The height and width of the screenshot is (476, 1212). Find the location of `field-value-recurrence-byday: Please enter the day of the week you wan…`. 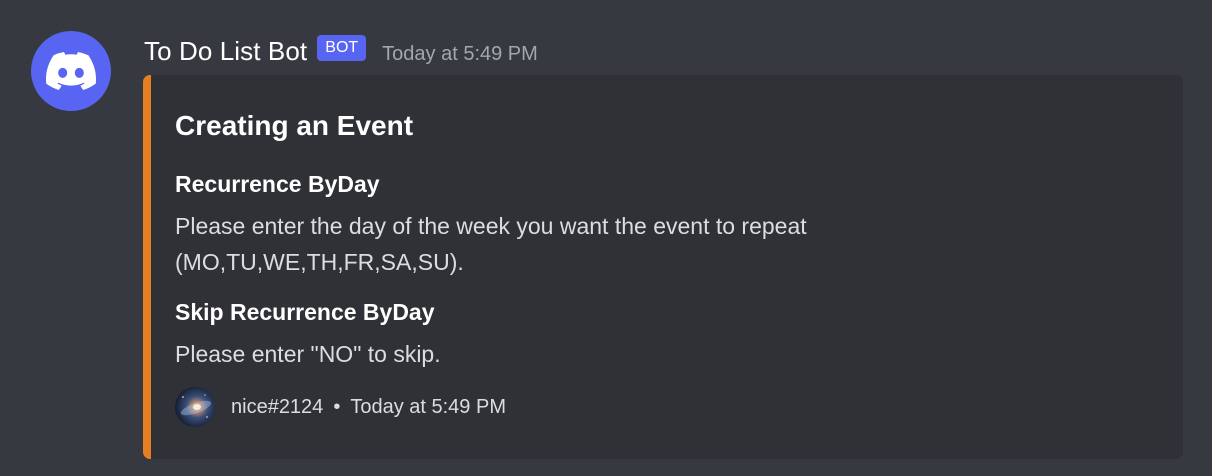

field-value-recurrence-byday: Please enter the day of the week you wan… is located at coordinates (575, 244).